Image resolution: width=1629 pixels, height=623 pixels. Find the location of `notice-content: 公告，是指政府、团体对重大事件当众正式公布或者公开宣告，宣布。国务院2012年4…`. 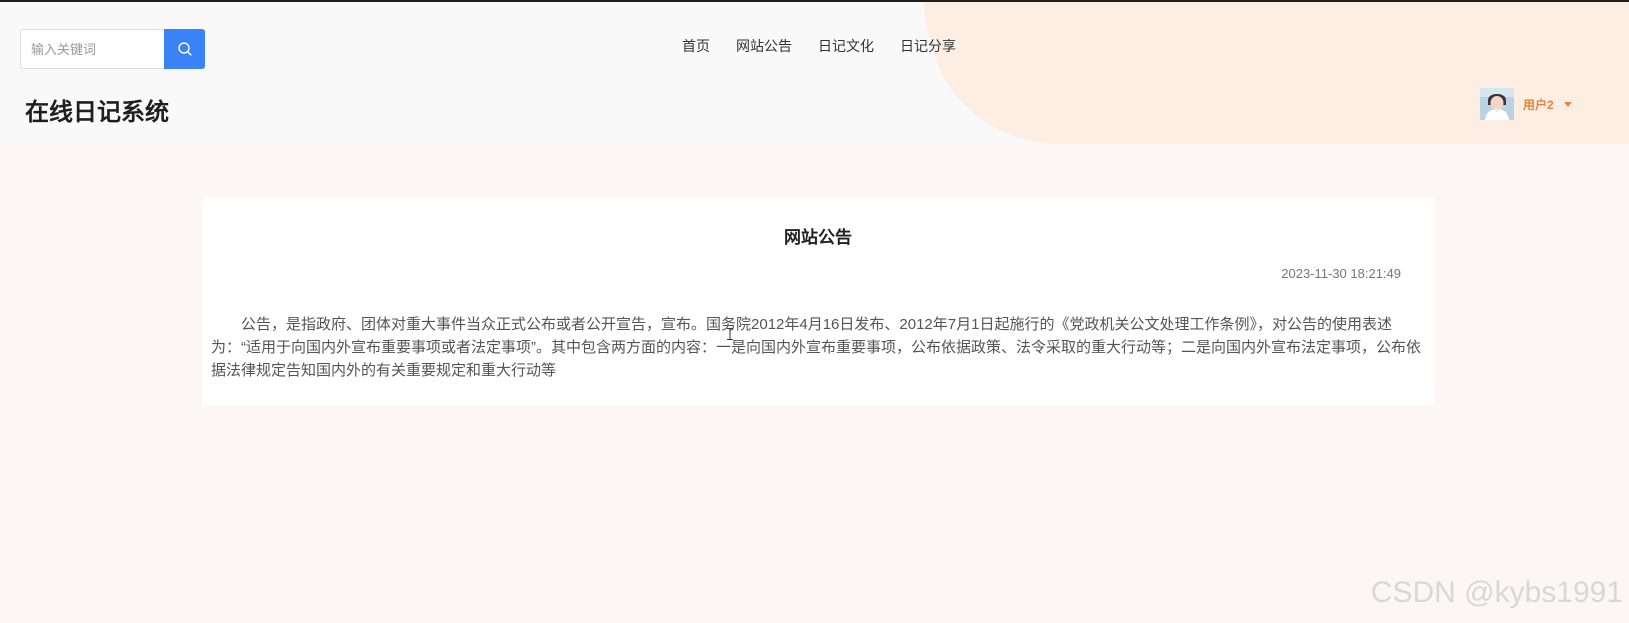

notice-content: 公告，是指政府、团体对重大事件当众正式公布或者公开宣告，宣布。国务院2012年4… is located at coordinates (816, 347).